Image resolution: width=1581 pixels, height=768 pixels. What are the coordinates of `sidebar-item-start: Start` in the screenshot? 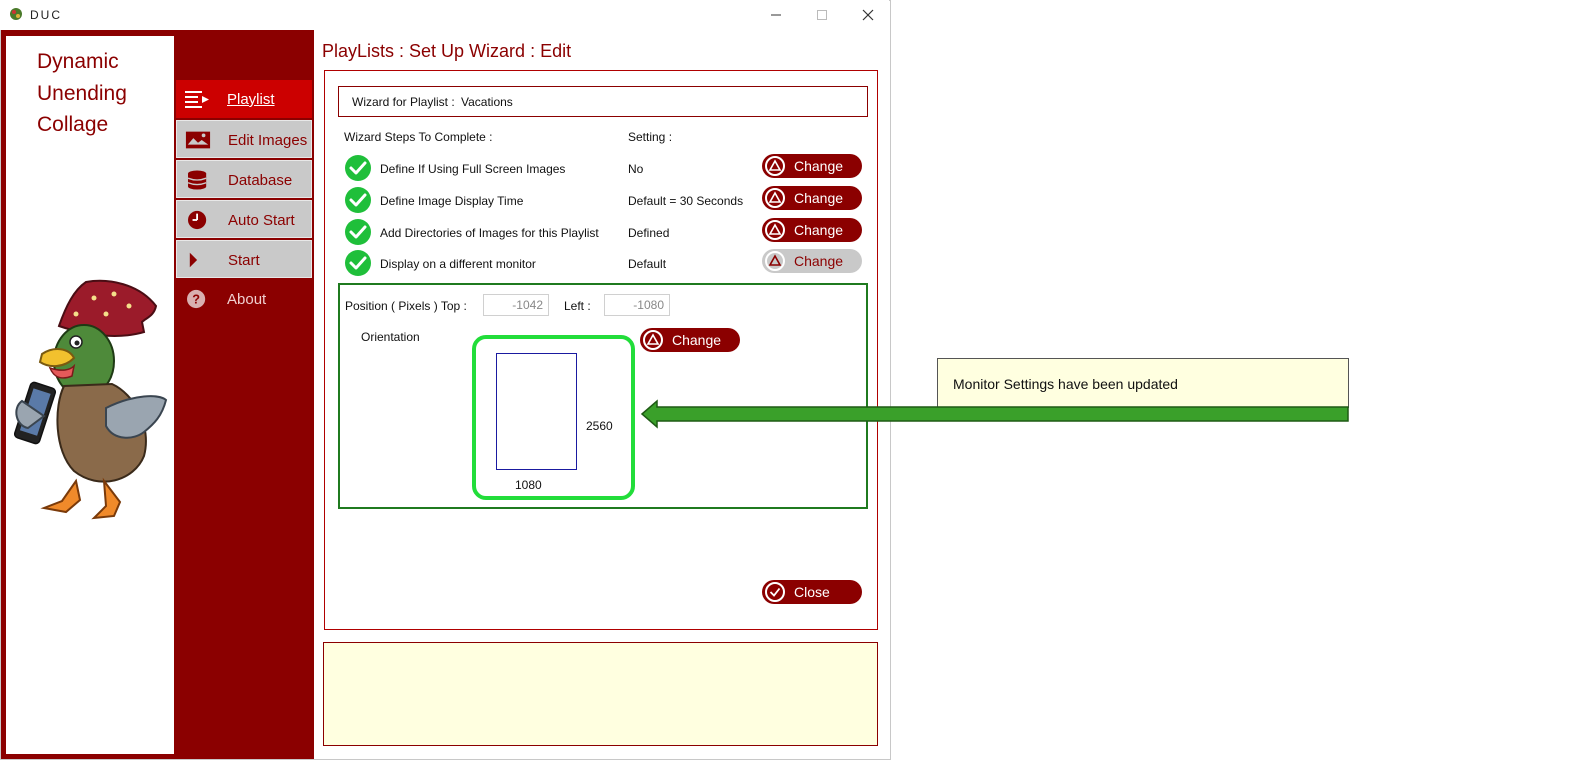 It's located at (244, 259).